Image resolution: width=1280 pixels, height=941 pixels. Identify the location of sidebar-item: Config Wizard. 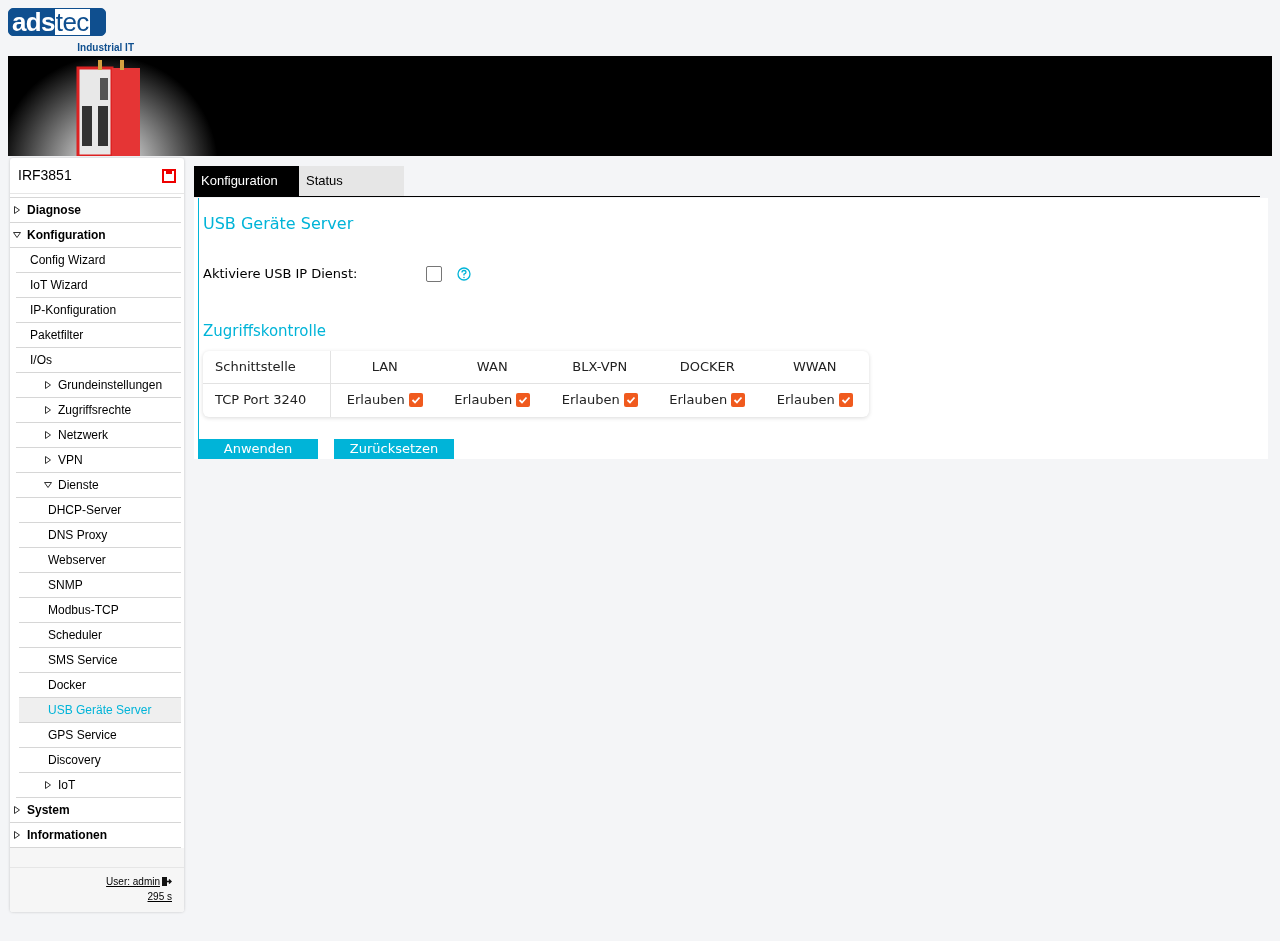
(98, 260).